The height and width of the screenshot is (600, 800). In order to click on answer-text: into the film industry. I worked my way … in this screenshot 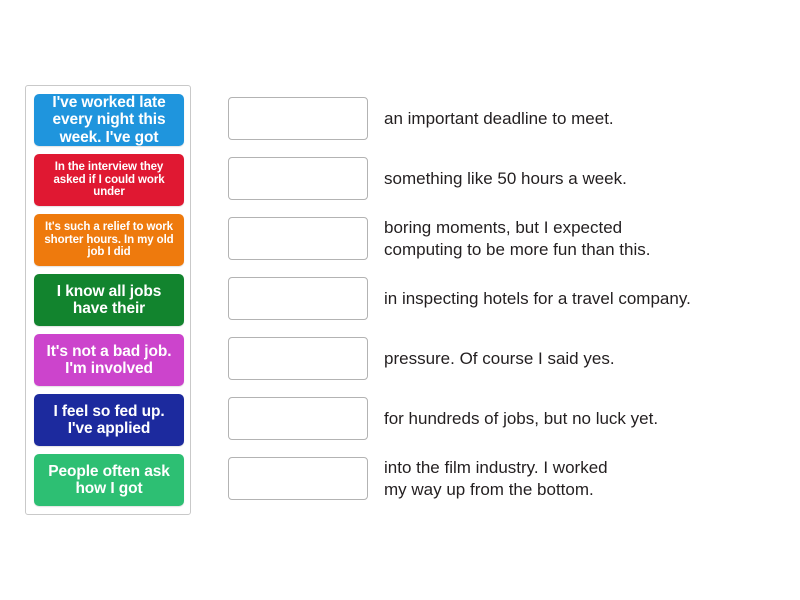, I will do `click(496, 478)`.